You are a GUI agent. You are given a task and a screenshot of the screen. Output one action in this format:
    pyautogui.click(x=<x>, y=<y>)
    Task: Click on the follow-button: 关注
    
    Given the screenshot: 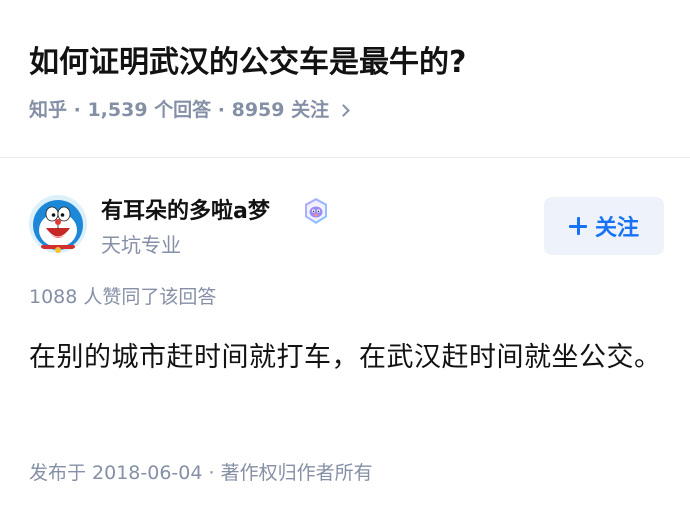 What is the action you would take?
    pyautogui.click(x=604, y=226)
    